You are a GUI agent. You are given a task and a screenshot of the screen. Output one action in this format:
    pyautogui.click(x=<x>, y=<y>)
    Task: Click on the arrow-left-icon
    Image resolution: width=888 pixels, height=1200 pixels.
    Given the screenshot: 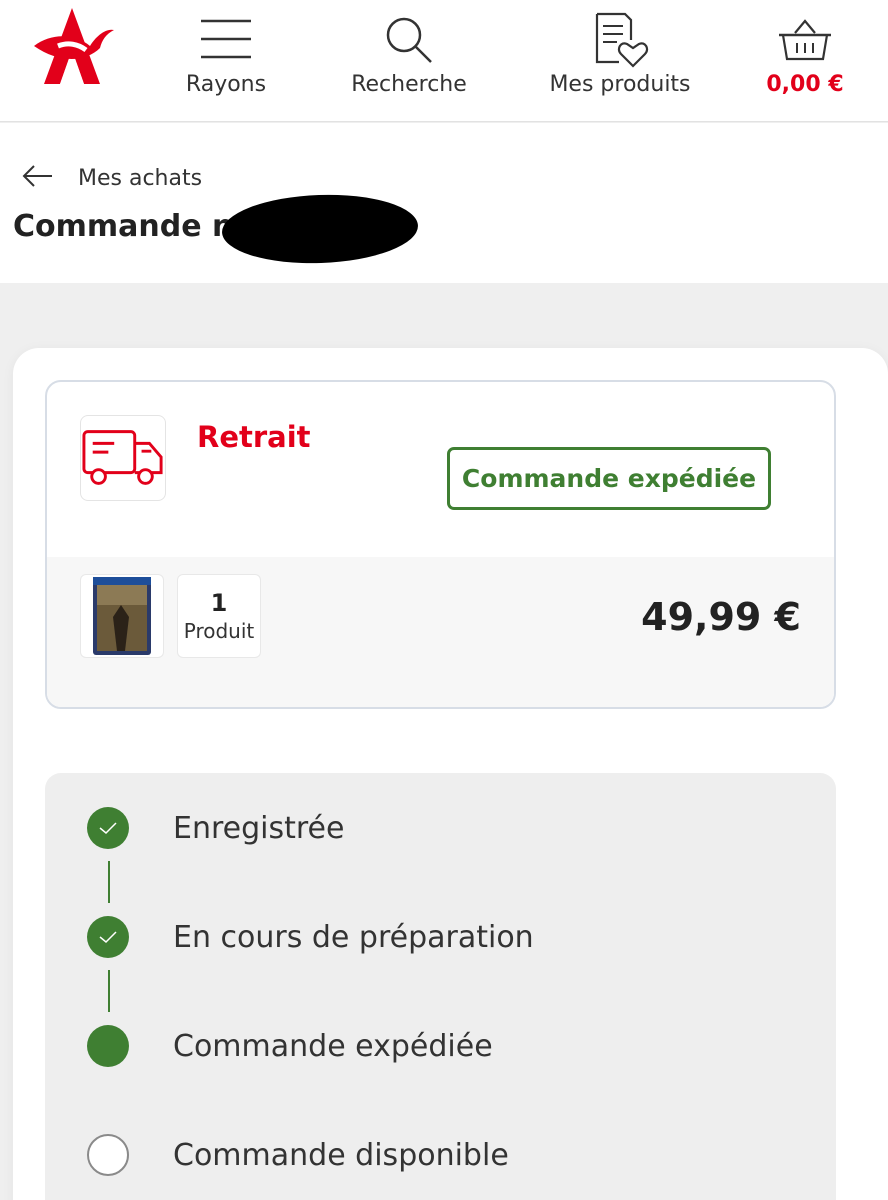 What is the action you would take?
    pyautogui.click(x=38, y=178)
    